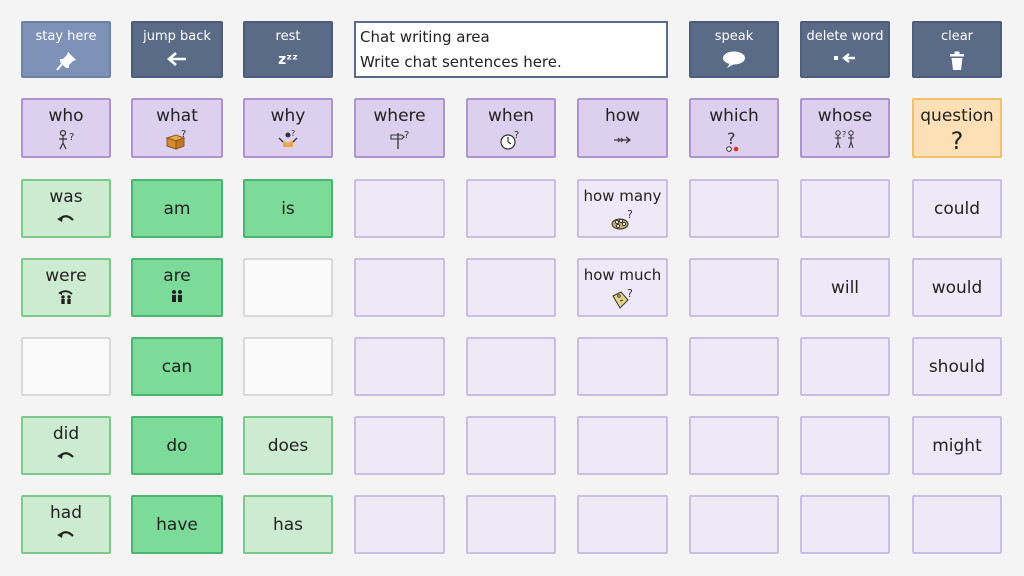 Image resolution: width=1024 pixels, height=576 pixels. I want to click on person-question-icon: ?, so click(66, 140).